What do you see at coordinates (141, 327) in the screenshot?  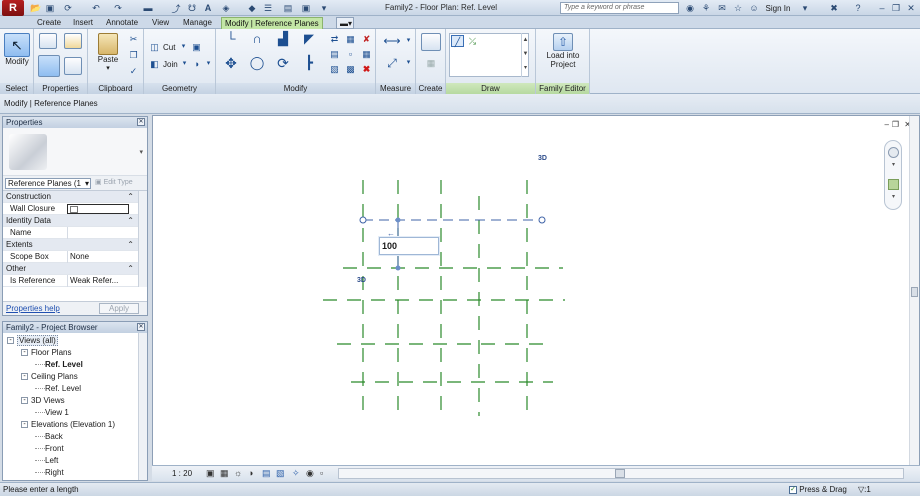 I see `browser-close-icon: ✕` at bounding box center [141, 327].